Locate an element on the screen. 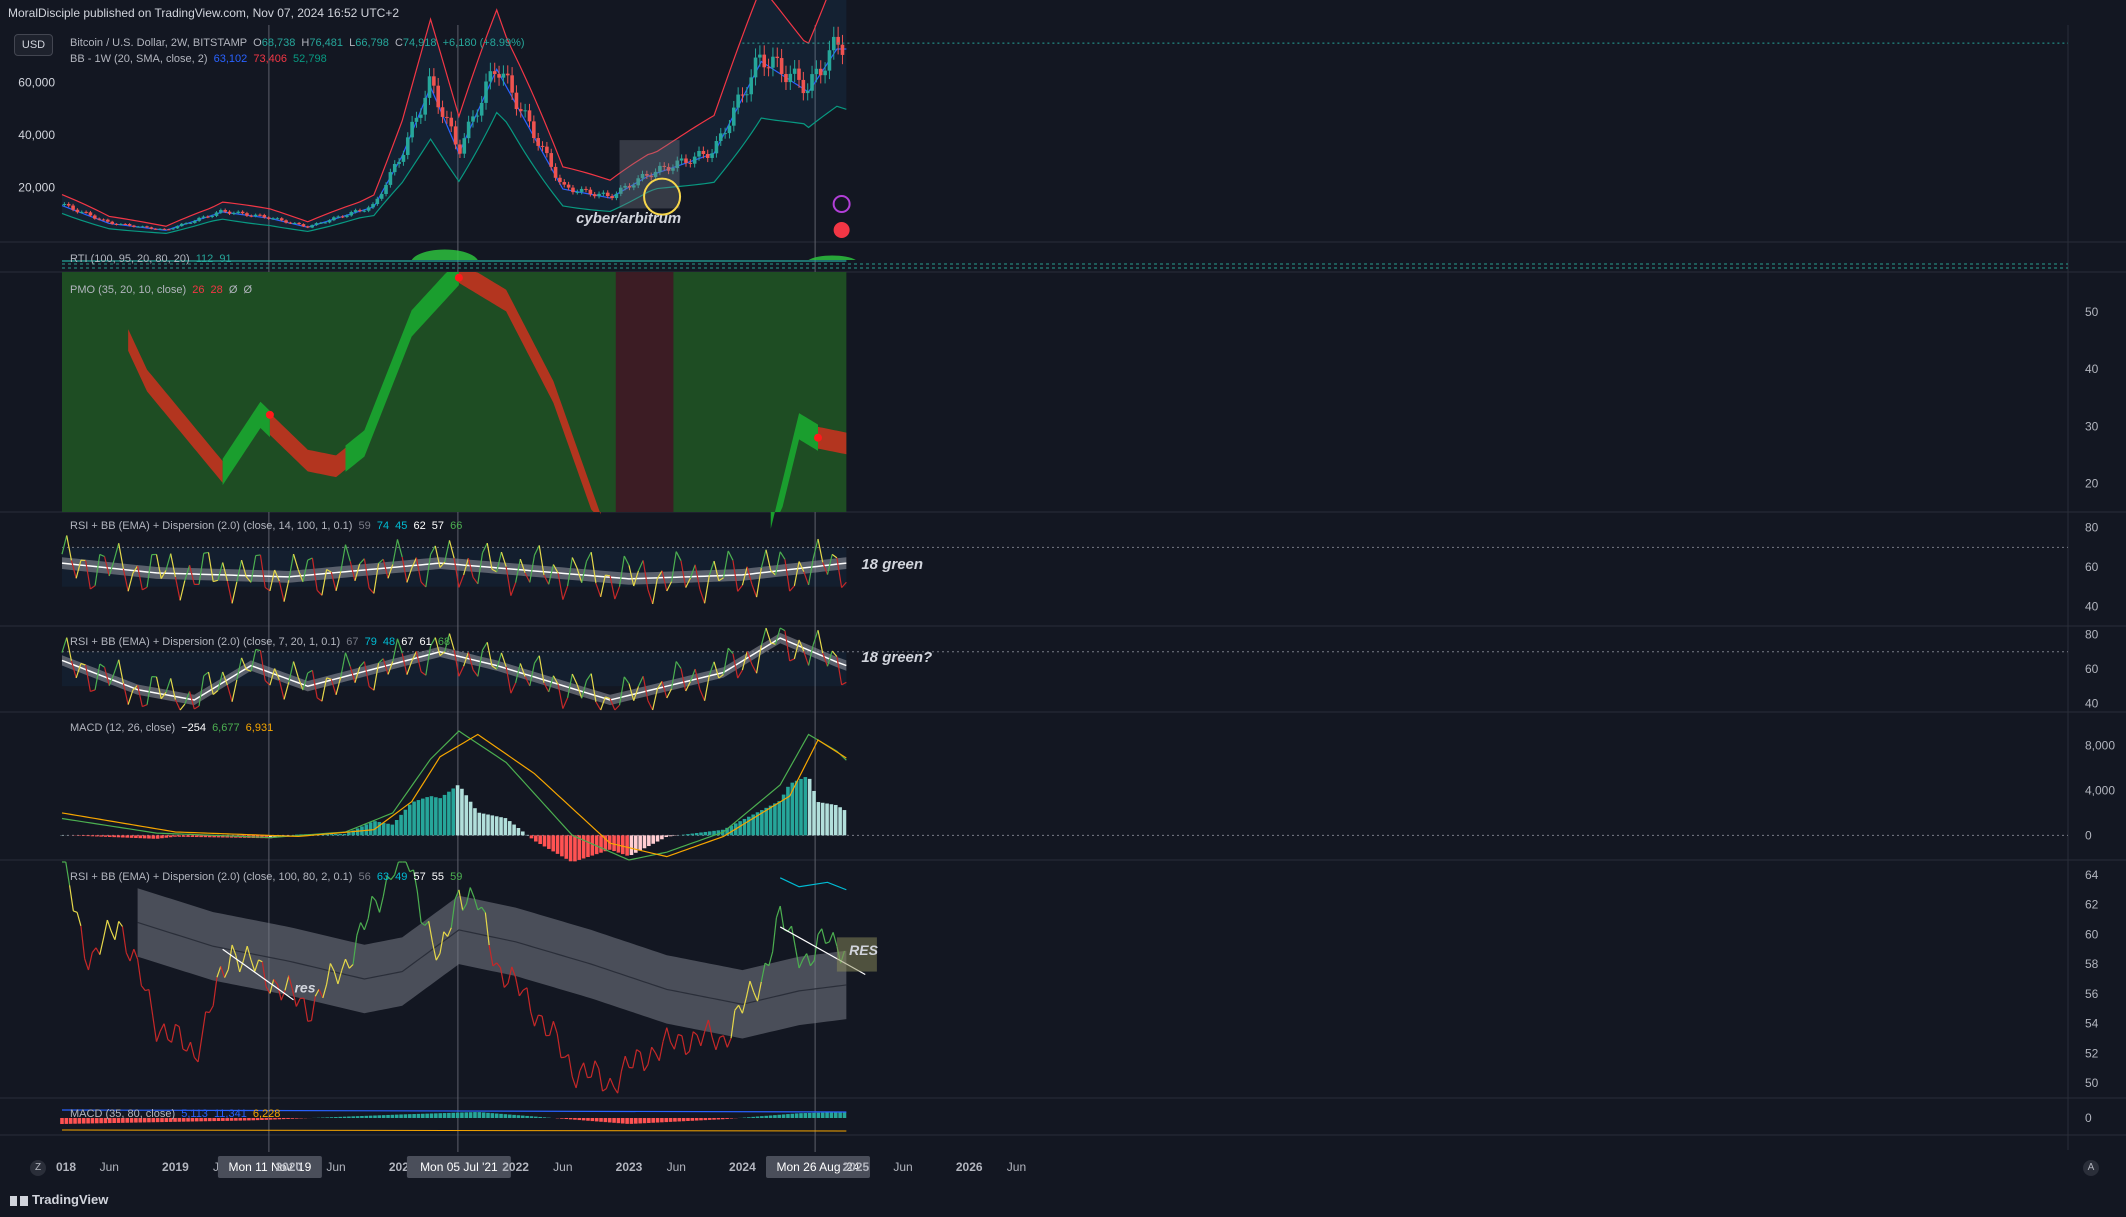  rsi14-line is located at coordinates (650, 597).